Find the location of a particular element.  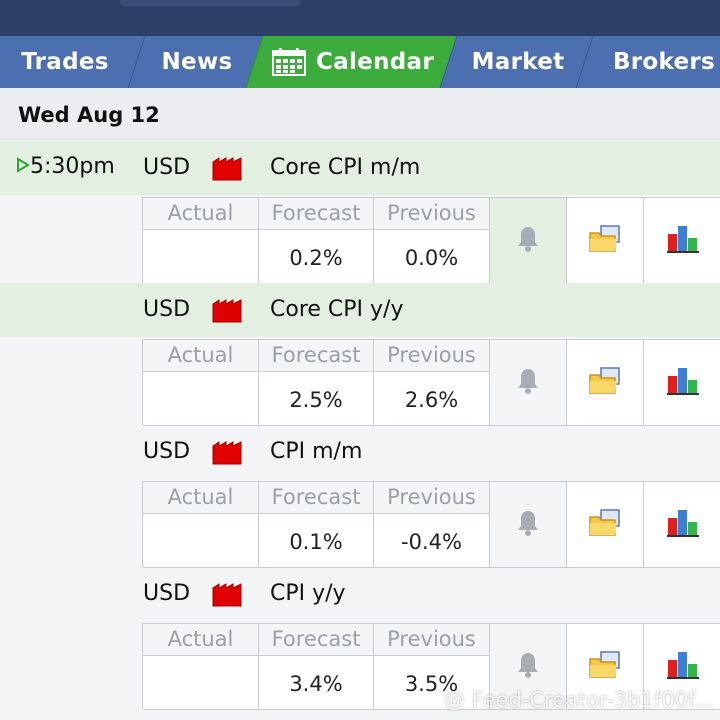

event-data: Actual Forecast Previous 0.2% 0.0% is located at coordinates (360, 239).